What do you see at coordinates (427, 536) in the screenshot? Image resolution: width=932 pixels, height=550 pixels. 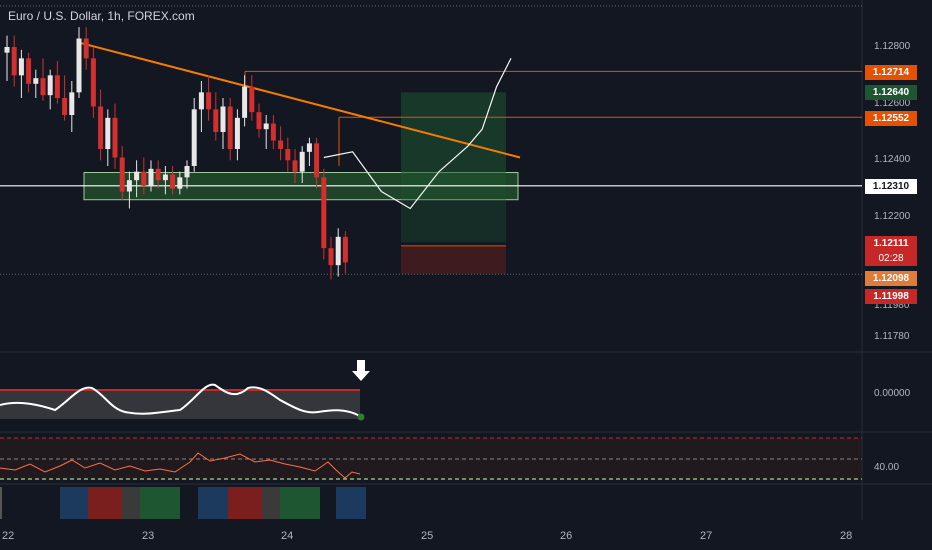 I see `time-tick: 25` at bounding box center [427, 536].